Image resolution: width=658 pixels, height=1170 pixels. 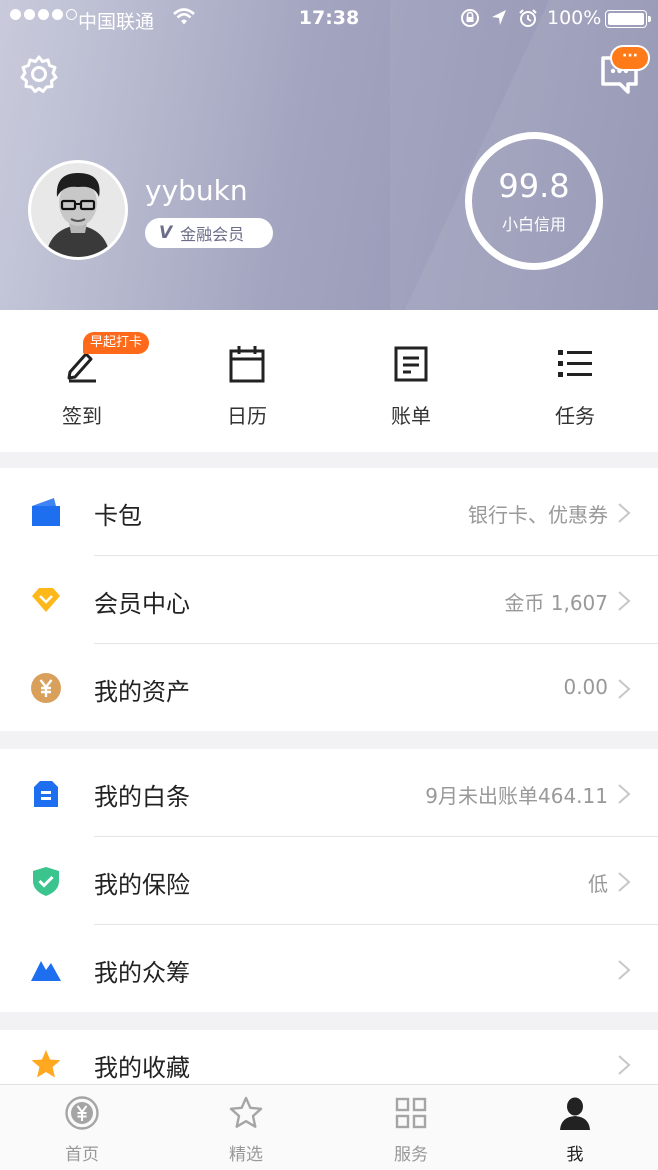 What do you see at coordinates (46, 881) in the screenshot?
I see `shield-check-icon` at bounding box center [46, 881].